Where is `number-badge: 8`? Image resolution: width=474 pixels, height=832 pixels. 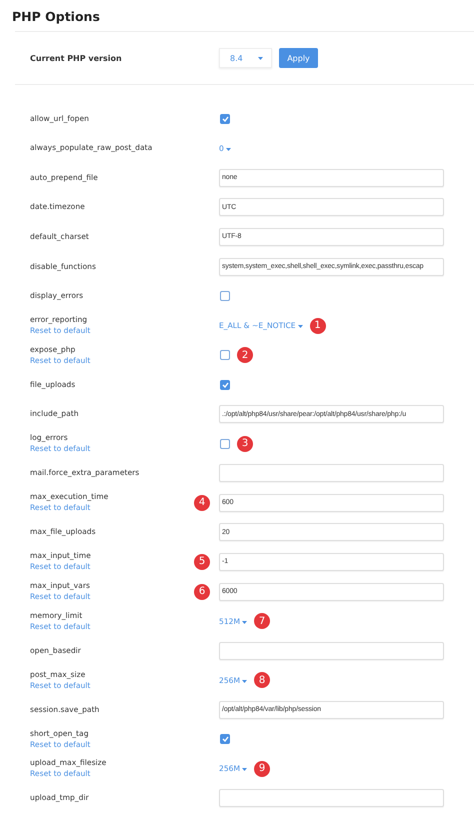
number-badge: 8 is located at coordinates (262, 680).